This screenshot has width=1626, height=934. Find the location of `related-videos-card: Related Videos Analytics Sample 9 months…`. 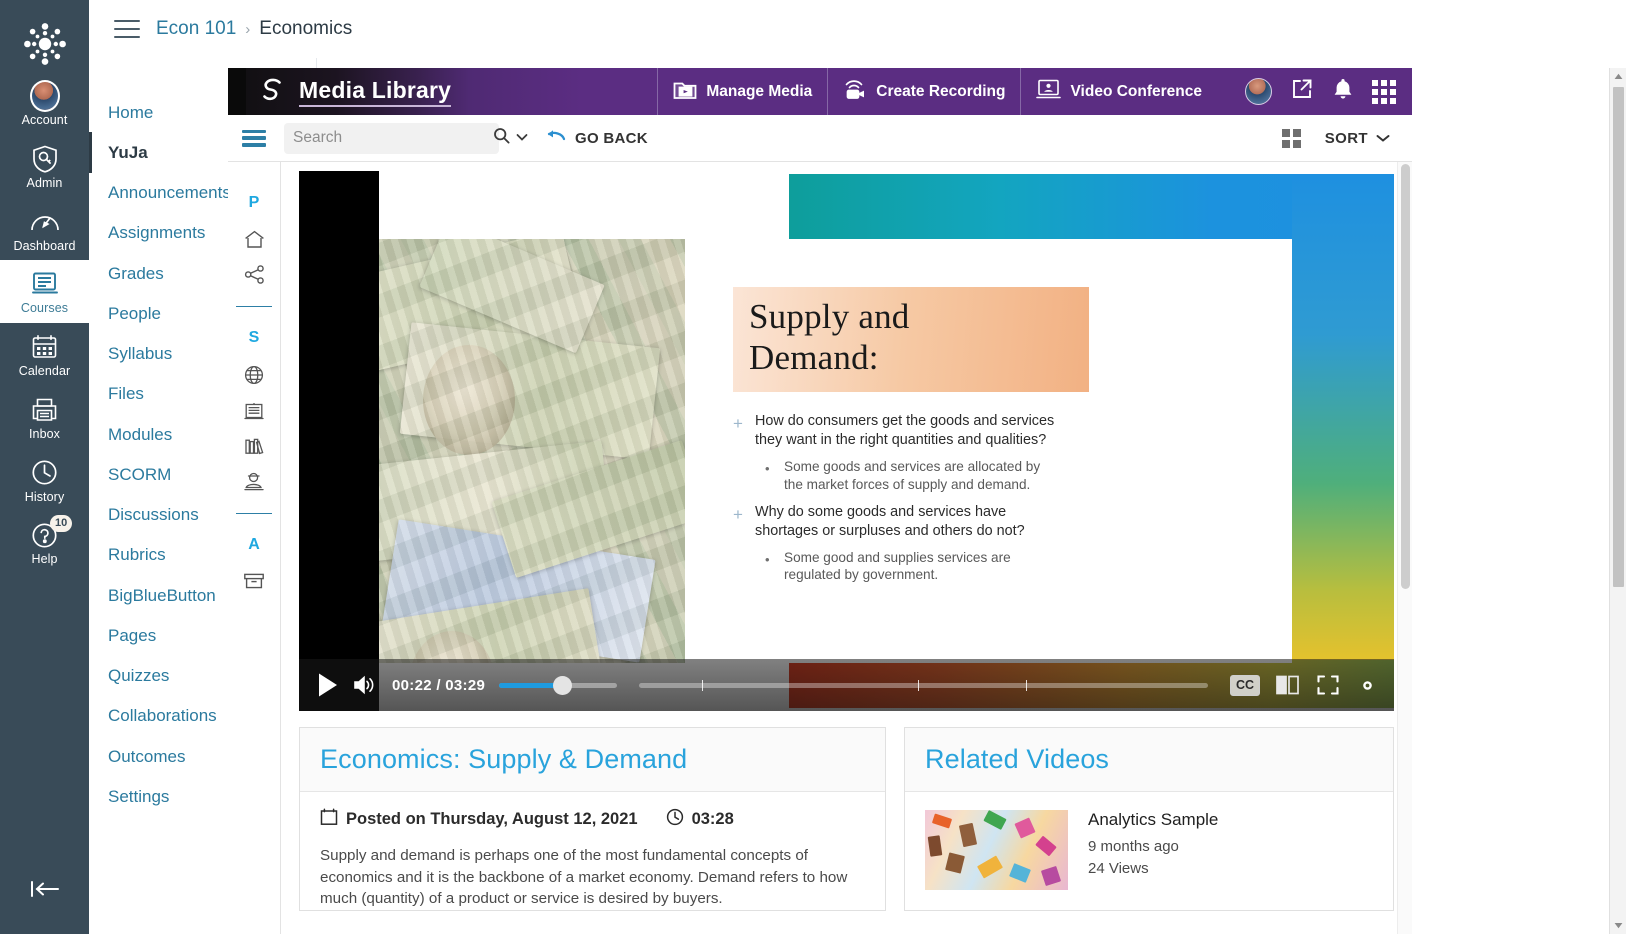

related-videos-card: Related Videos Analytics Sample 9 months… is located at coordinates (1149, 819).